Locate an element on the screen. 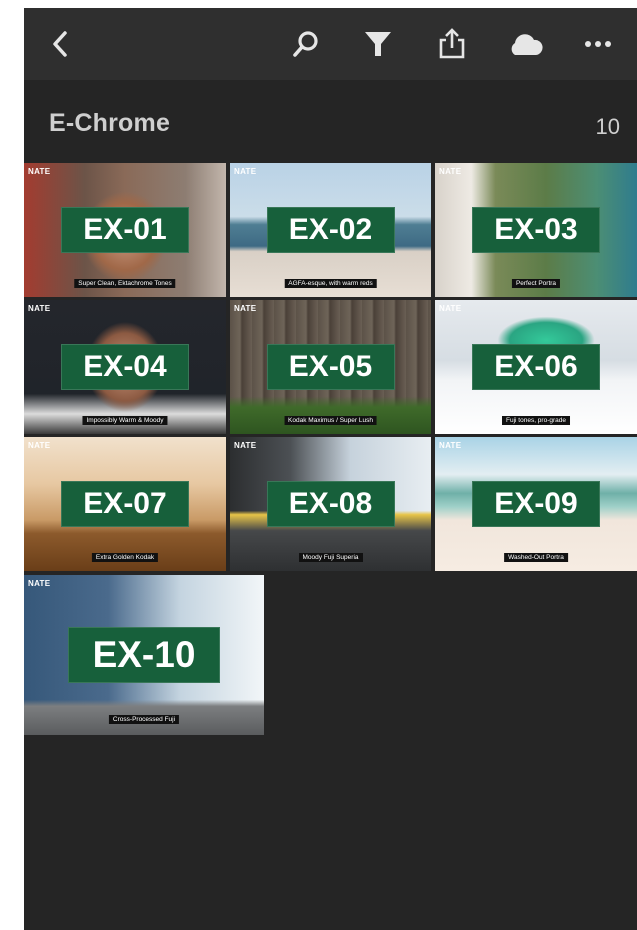 This screenshot has height=930, width=637. album-title: E-Chrome is located at coordinates (110, 123).